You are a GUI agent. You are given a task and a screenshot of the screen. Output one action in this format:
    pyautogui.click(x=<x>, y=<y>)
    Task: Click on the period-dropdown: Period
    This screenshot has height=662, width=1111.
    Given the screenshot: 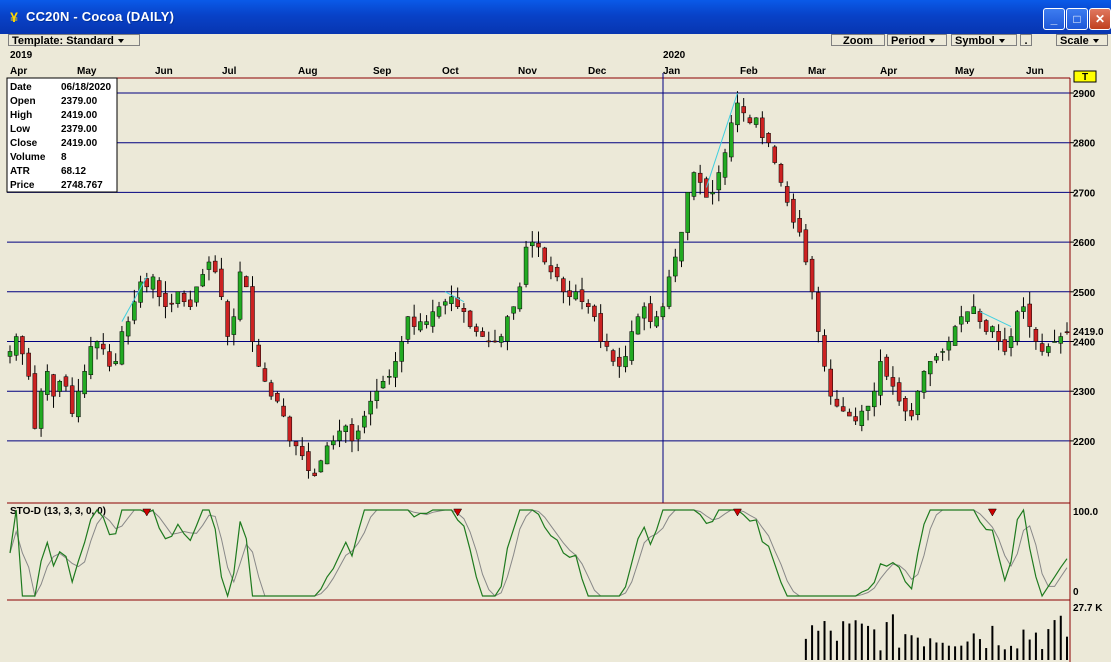 What is the action you would take?
    pyautogui.click(x=917, y=40)
    